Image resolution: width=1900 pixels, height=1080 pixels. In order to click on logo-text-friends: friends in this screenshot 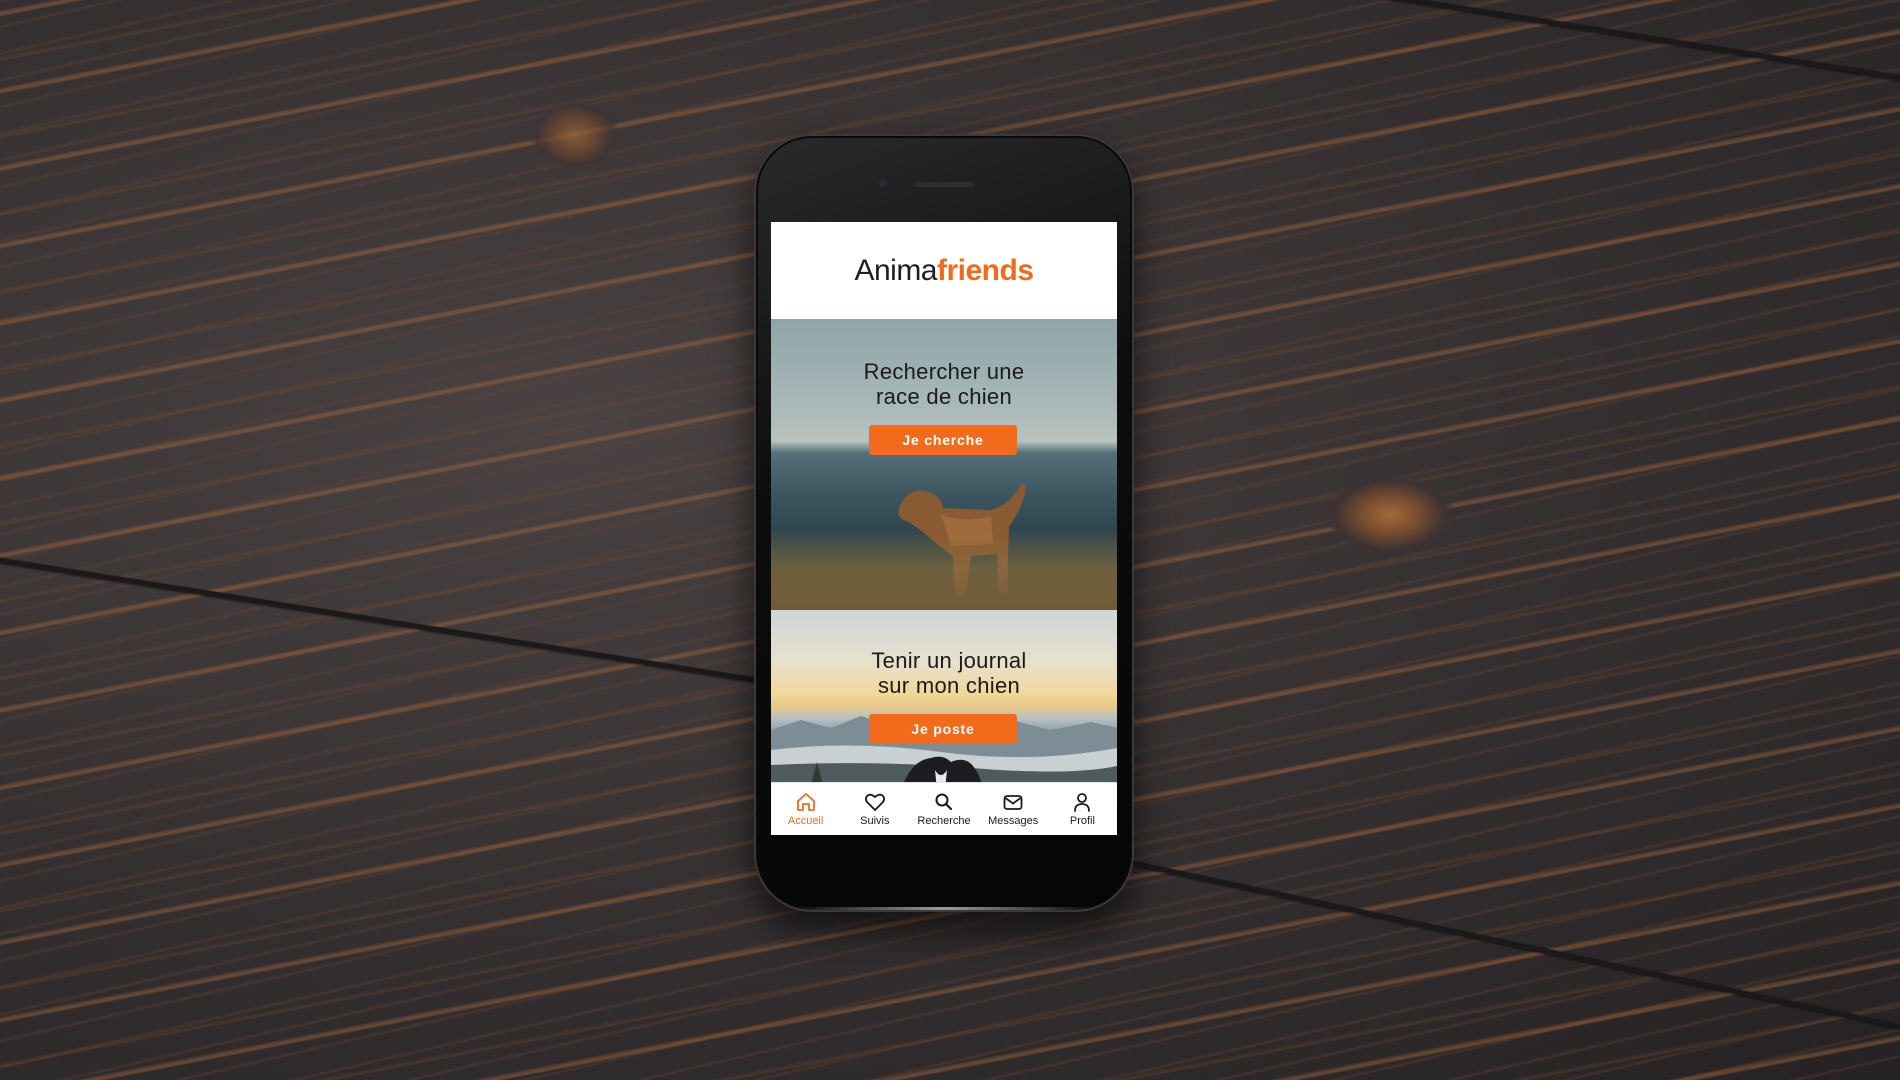, I will do `click(985, 270)`.